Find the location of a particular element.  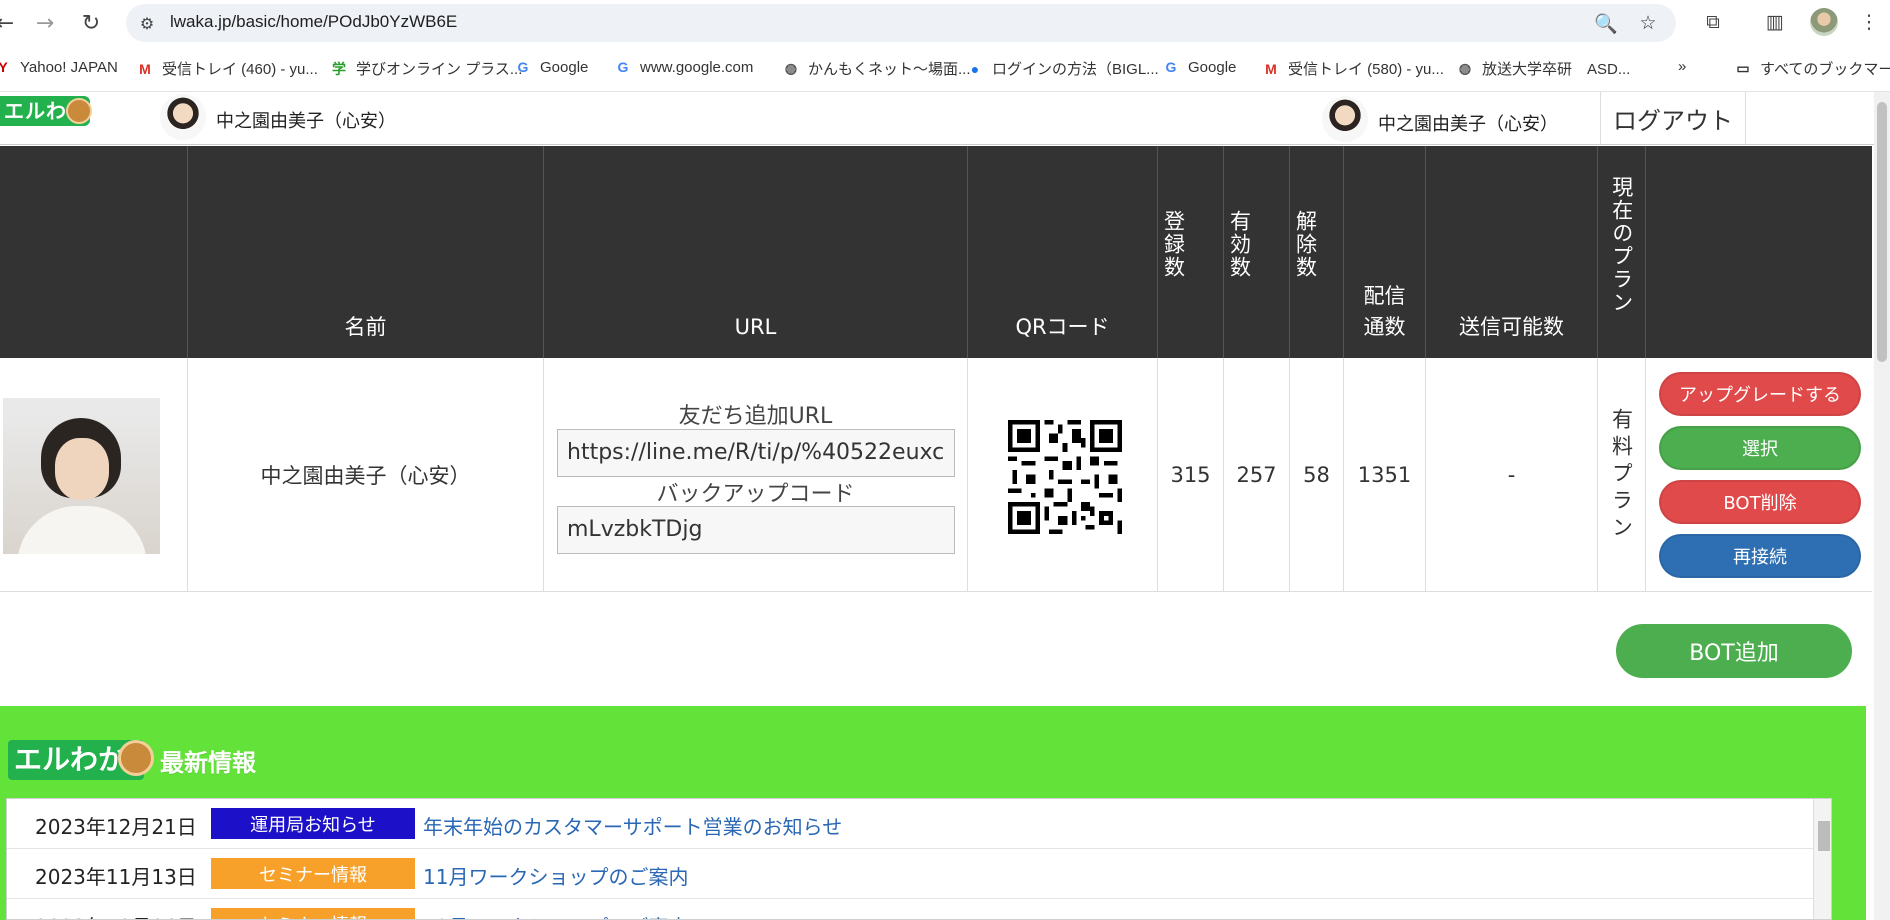

bookmark-item: Y Yahoo! JAPAN is located at coordinates (59, 67).